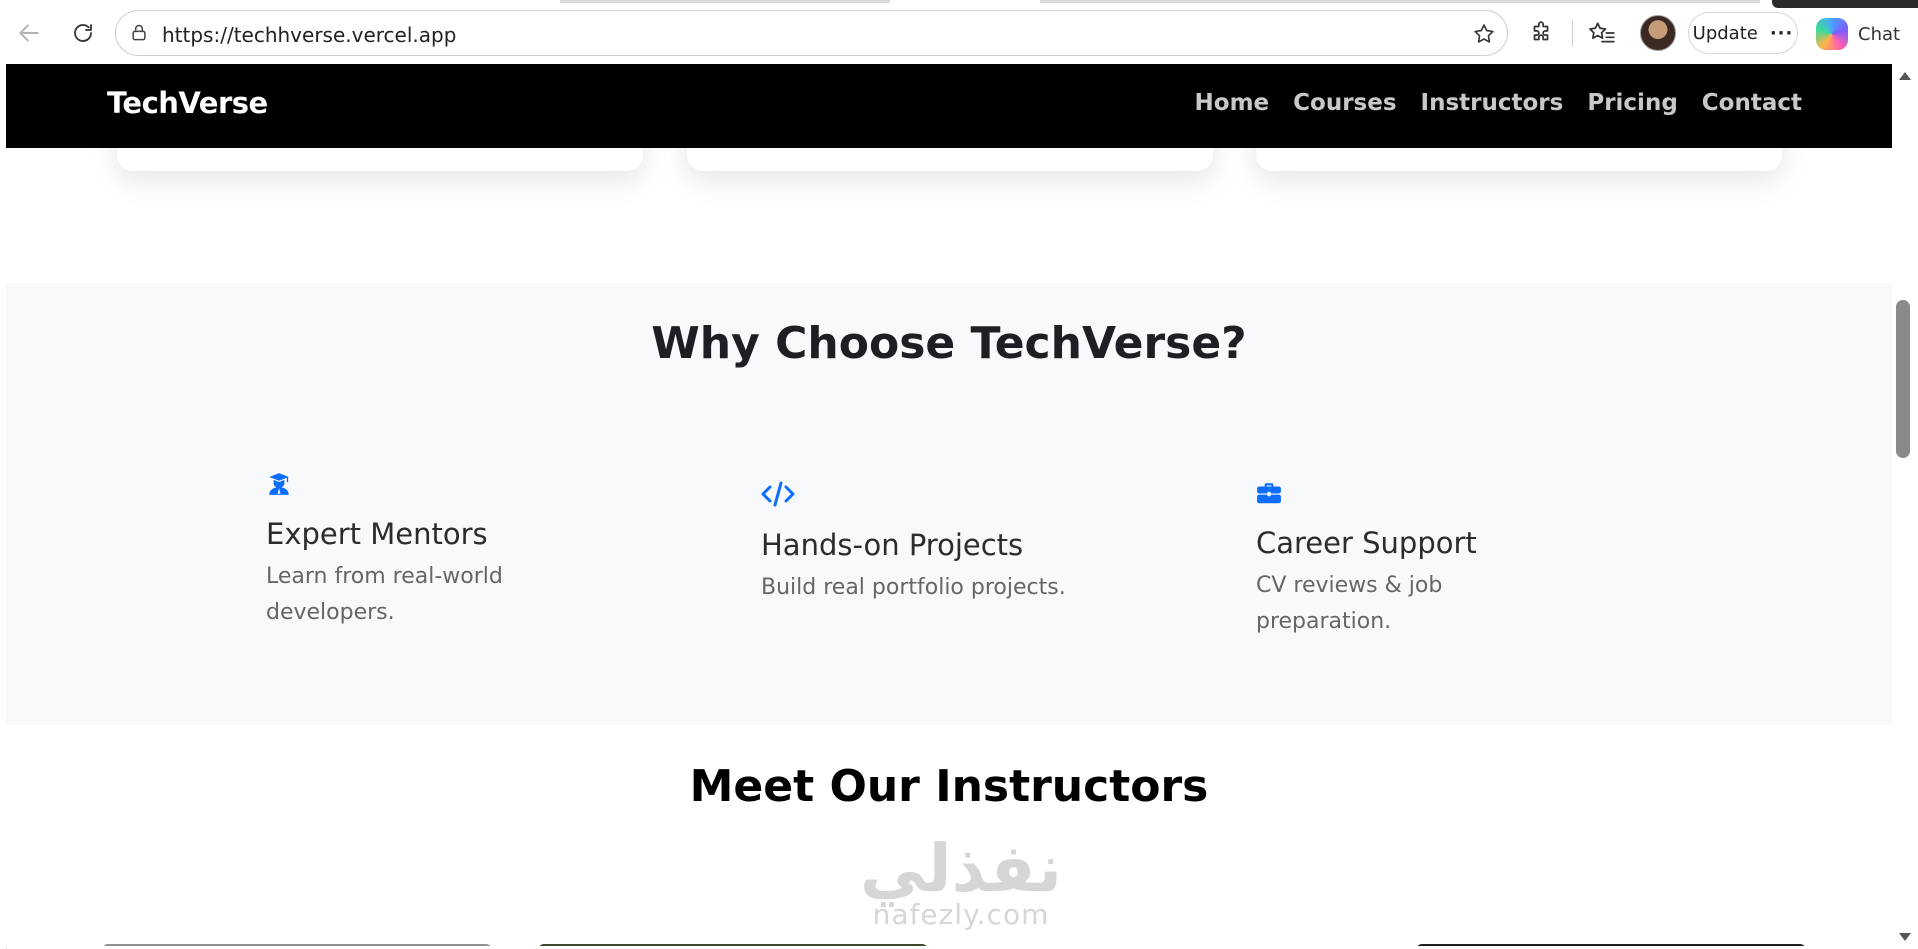  What do you see at coordinates (949, 786) in the screenshot?
I see `instructors-title: Meet Our Instructors` at bounding box center [949, 786].